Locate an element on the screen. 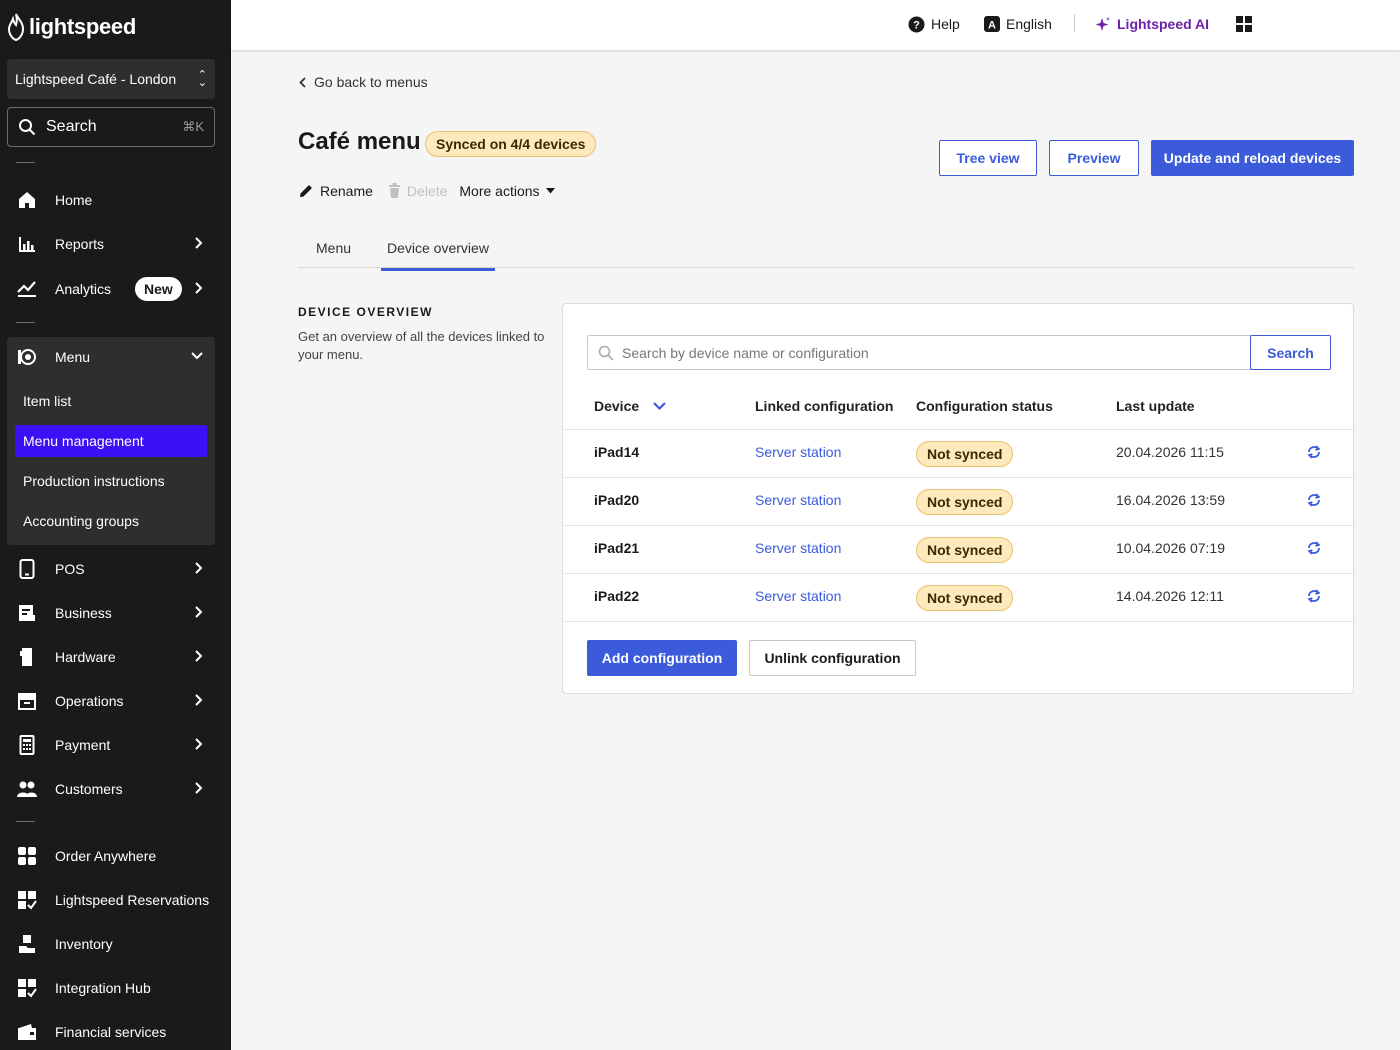  help-icon: ? is located at coordinates (916, 24).